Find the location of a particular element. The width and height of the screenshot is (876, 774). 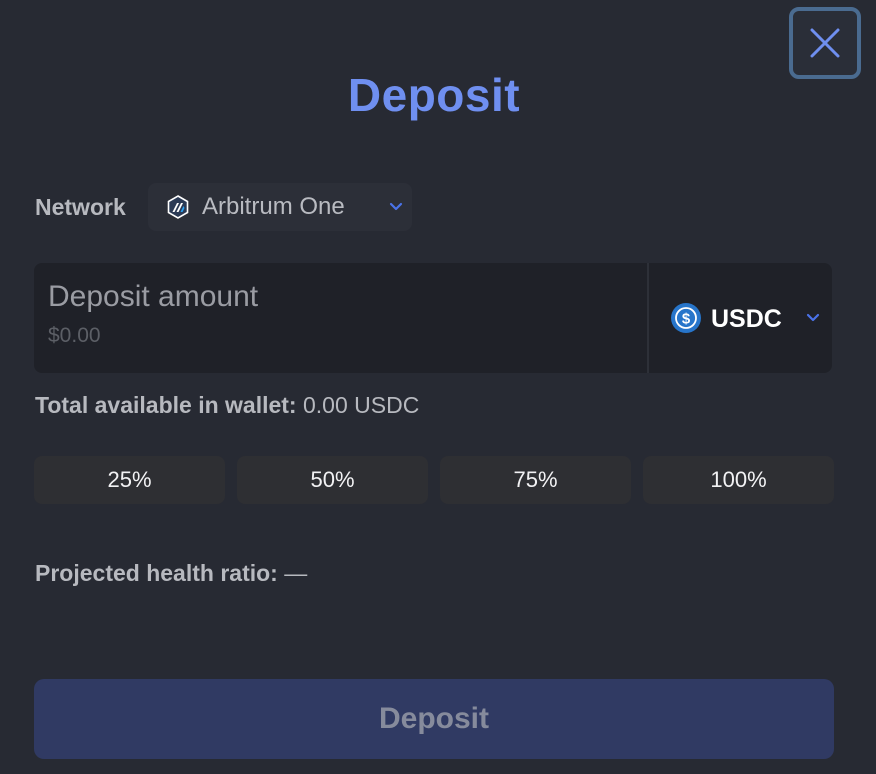

network-label: Network is located at coordinates (80, 207).